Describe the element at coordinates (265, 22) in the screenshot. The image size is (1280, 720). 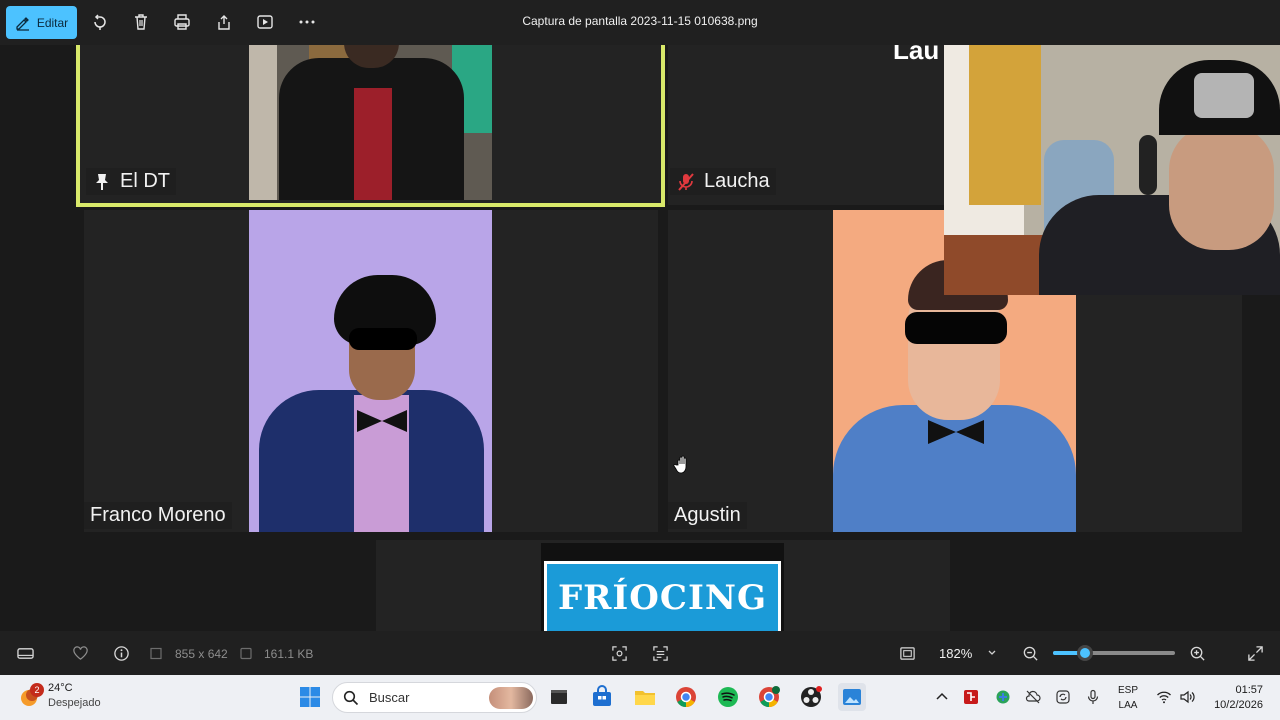
I see `slideshow-icon` at that location.